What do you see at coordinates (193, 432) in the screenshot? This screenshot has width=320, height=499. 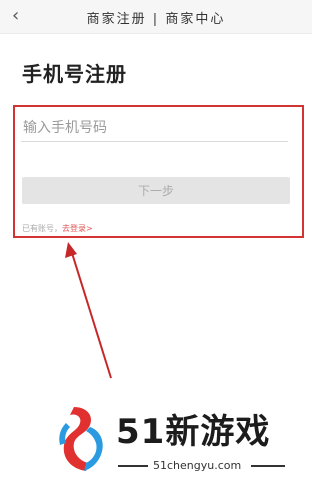 I see `brand-name: 51新游戏` at bounding box center [193, 432].